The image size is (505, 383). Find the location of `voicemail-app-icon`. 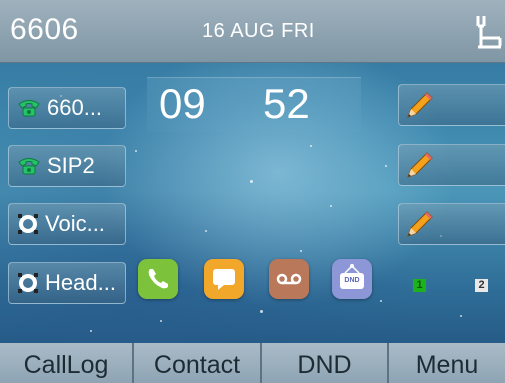

voicemail-app-icon is located at coordinates (289, 279).